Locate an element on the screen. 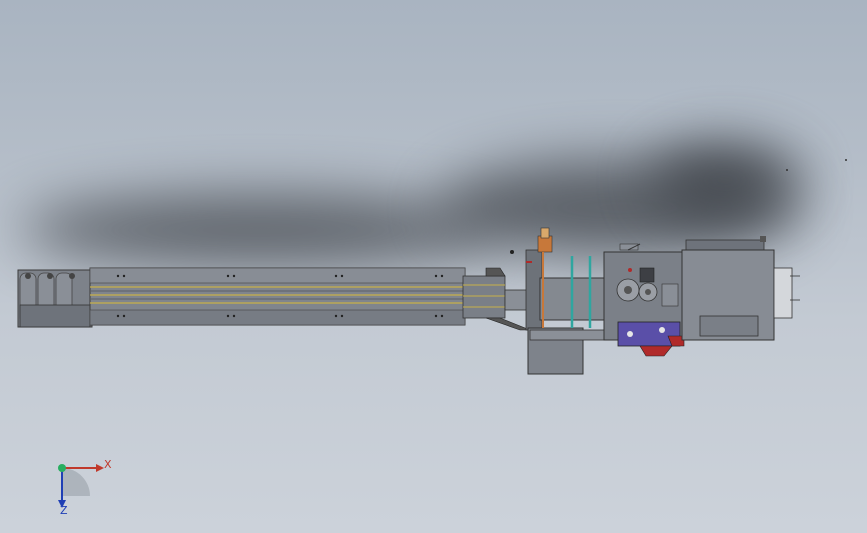  x-axis-label: X is located at coordinates (108, 464).